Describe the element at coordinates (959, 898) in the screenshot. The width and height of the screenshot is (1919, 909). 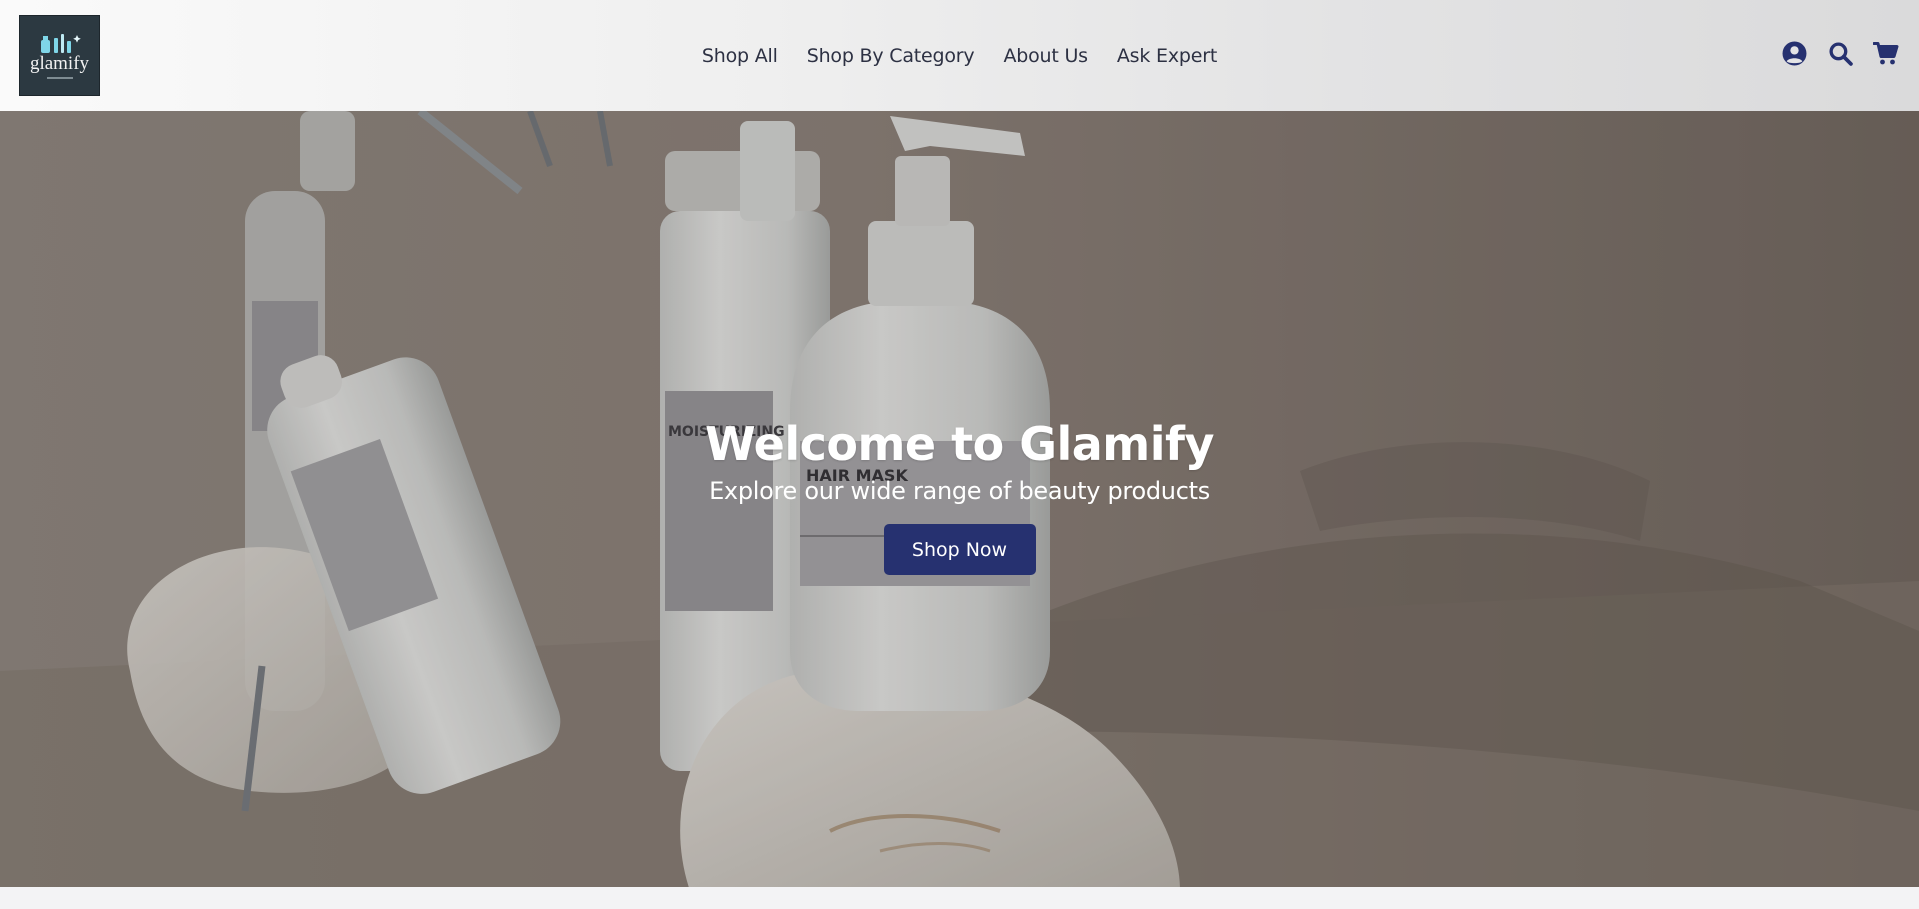
I see `page-content-start` at that location.